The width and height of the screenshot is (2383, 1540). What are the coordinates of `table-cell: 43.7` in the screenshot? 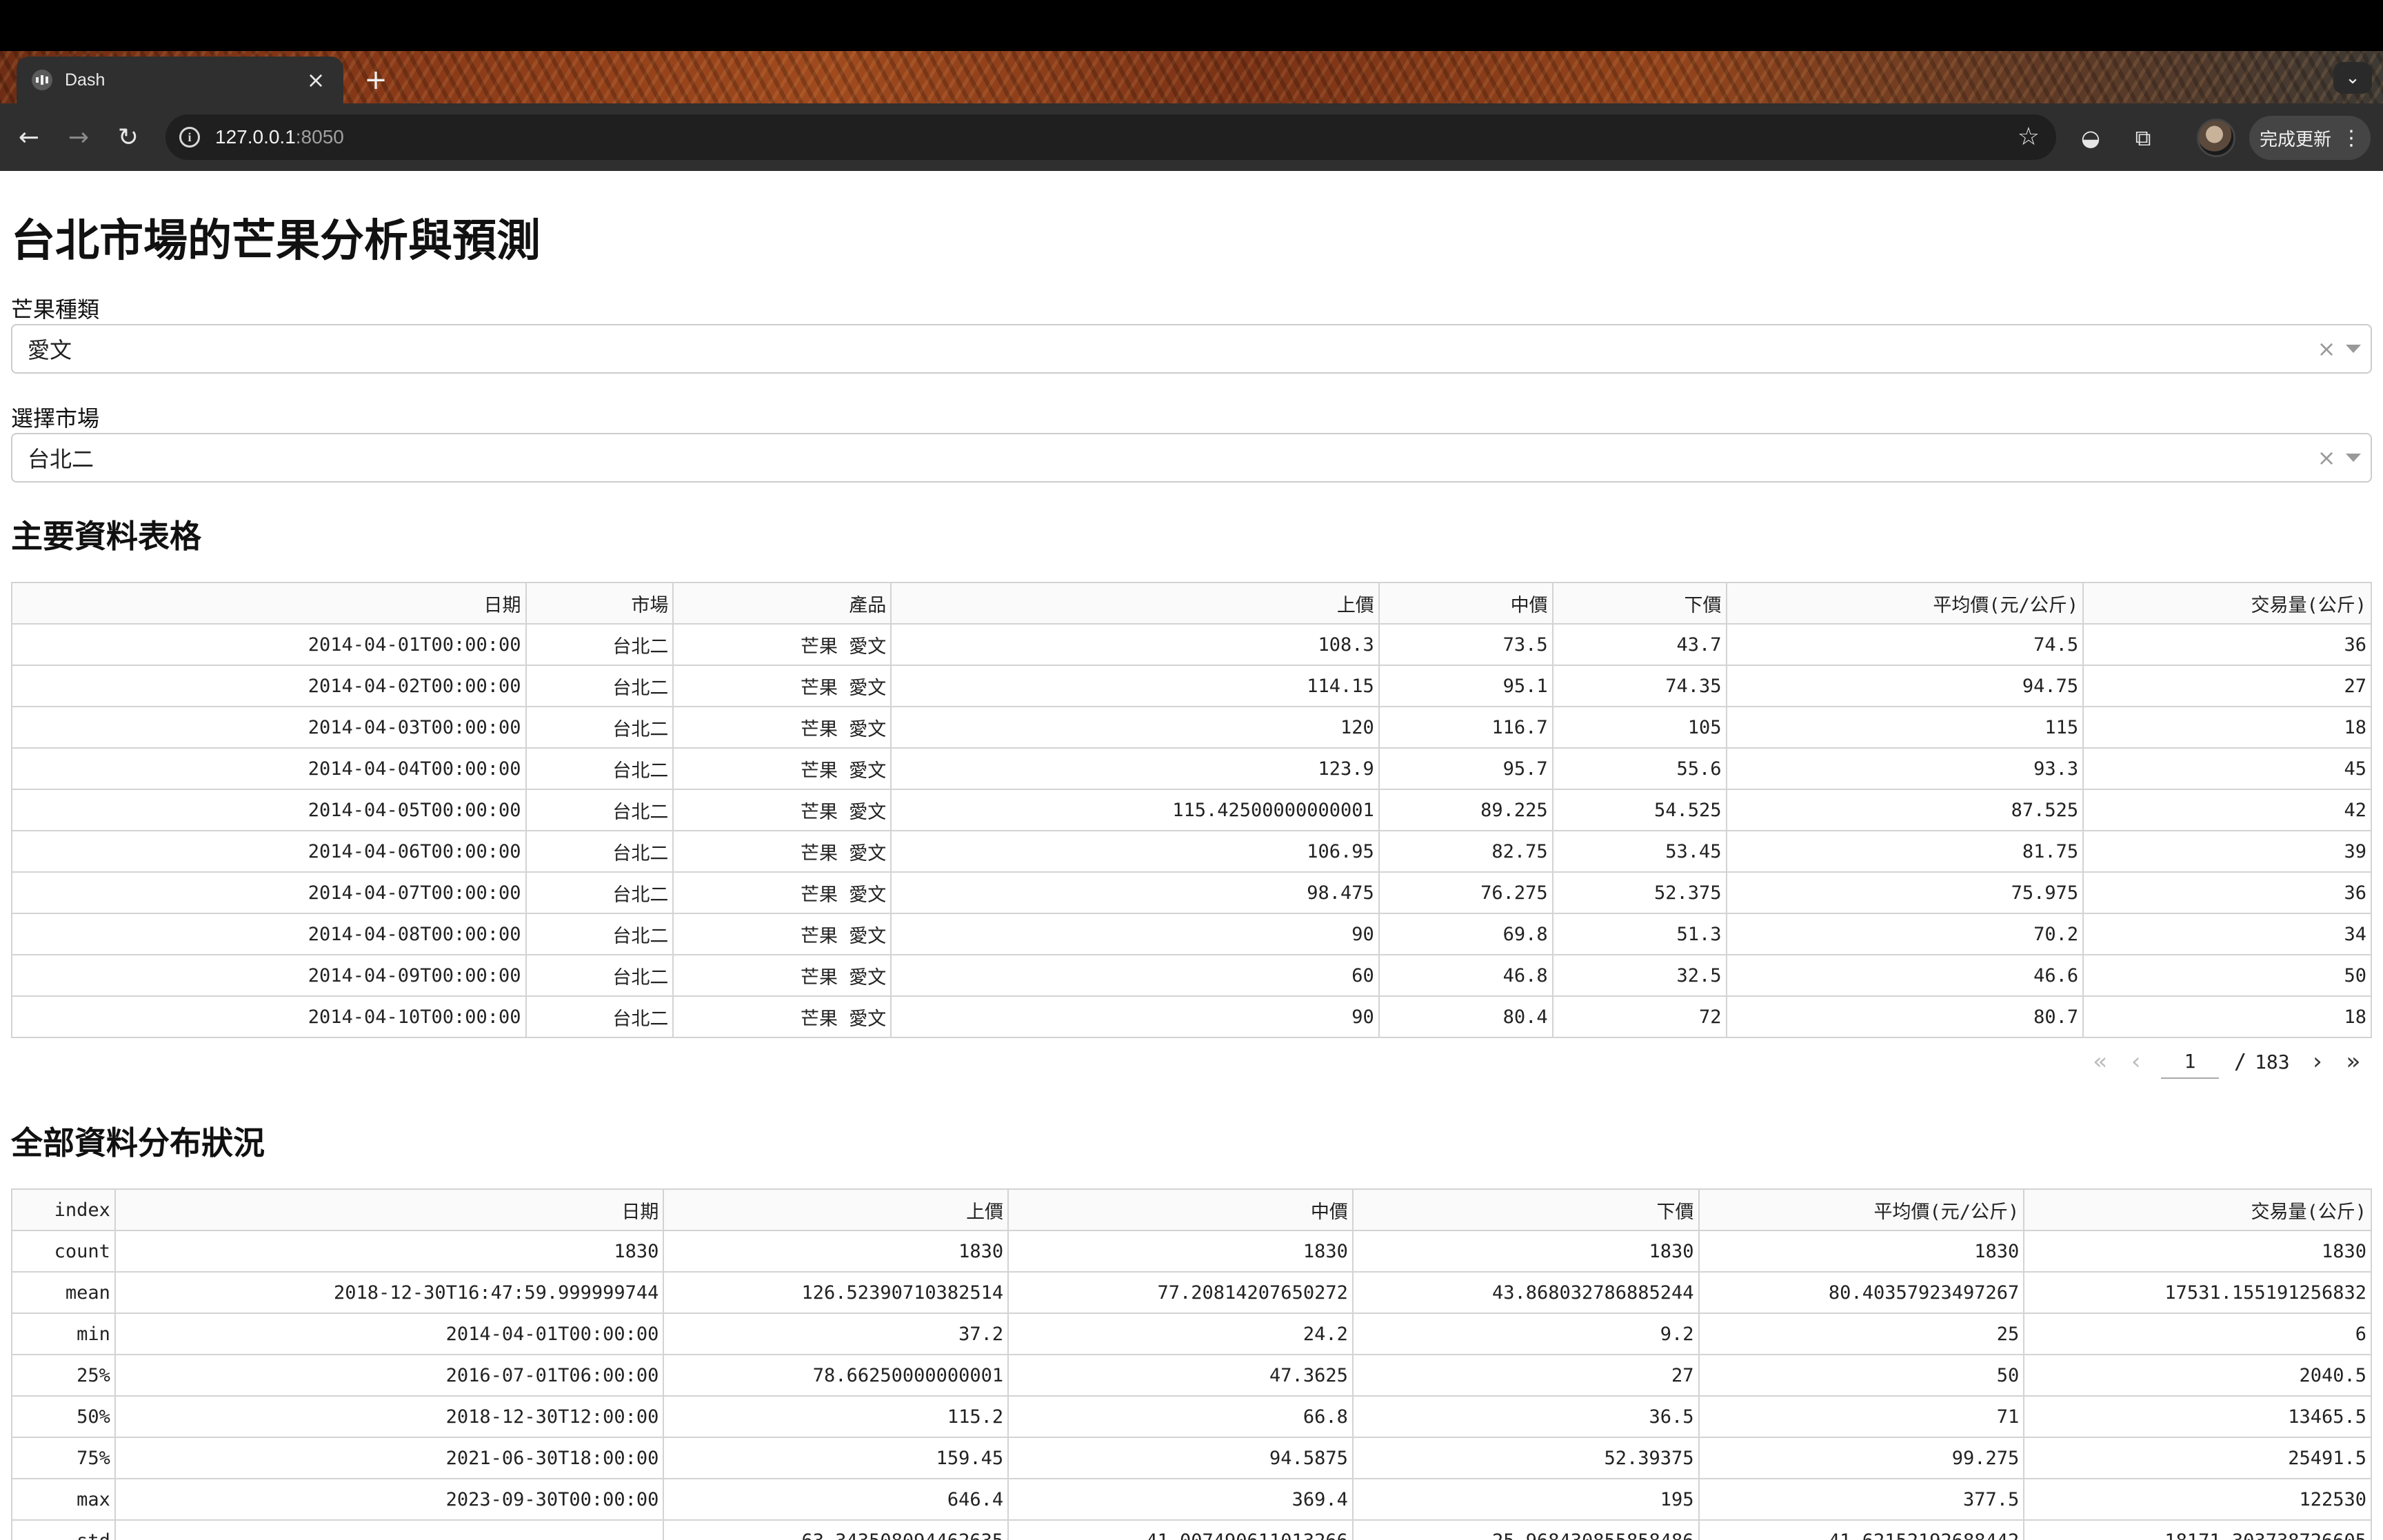 It's located at (1639, 645).